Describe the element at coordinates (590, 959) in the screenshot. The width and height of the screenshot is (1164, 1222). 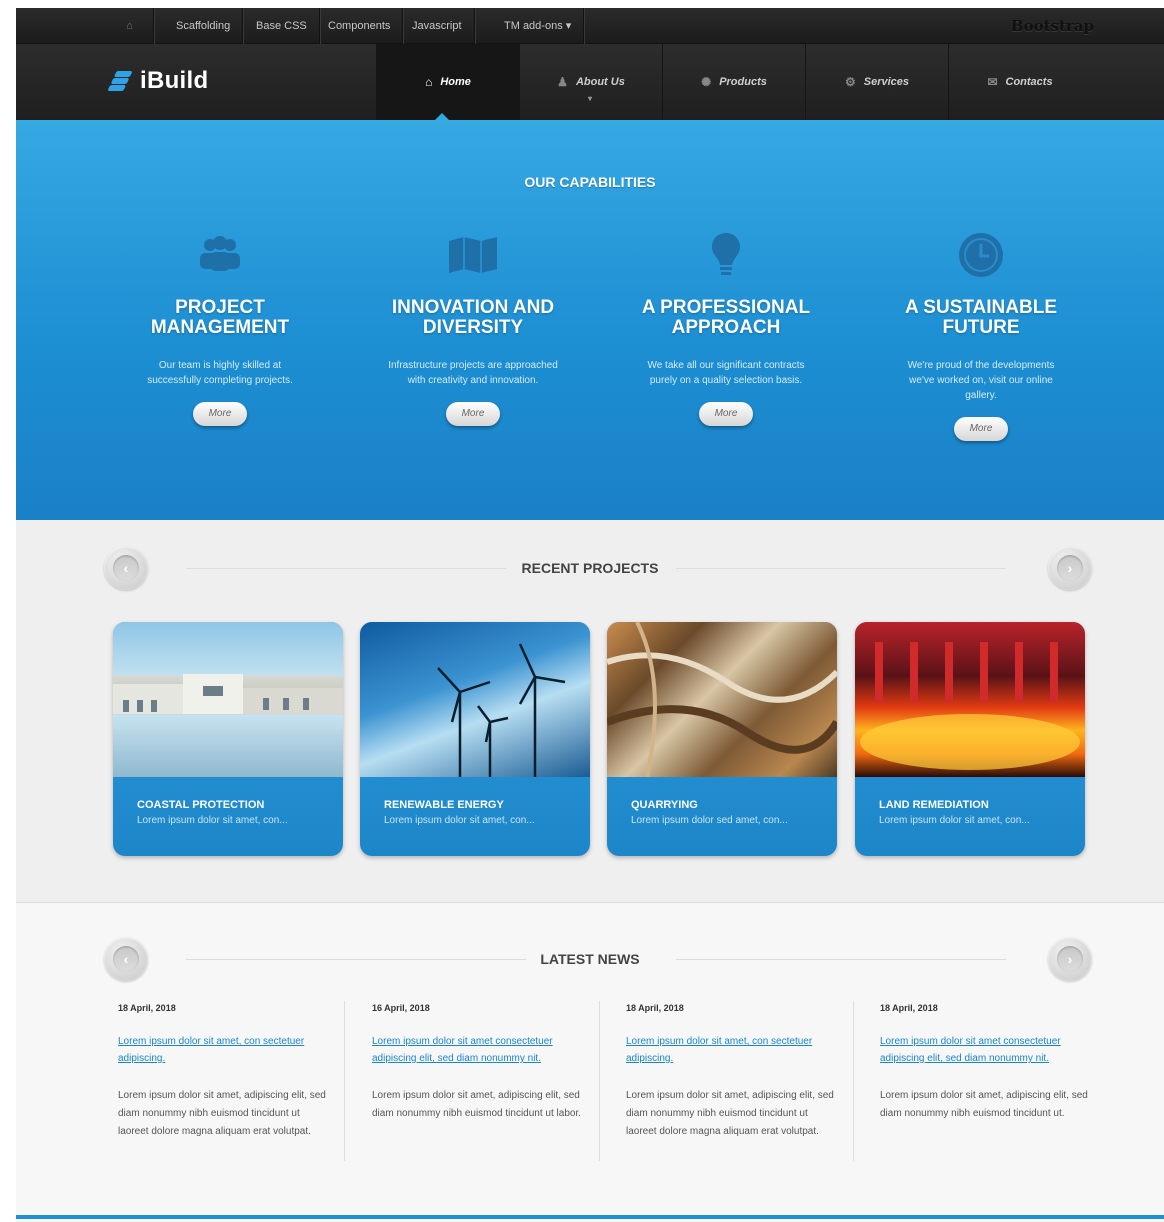
I see `latest-news-title: LATEST NEWS` at that location.